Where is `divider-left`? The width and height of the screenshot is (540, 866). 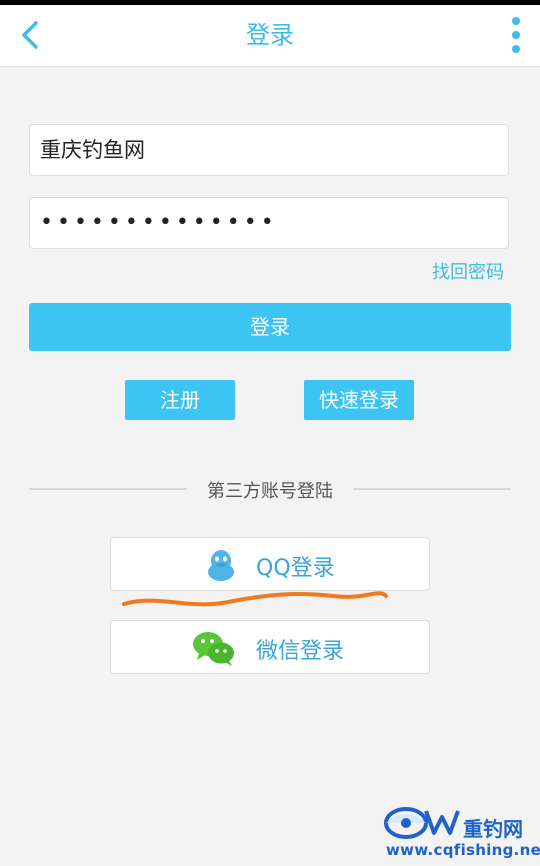
divider-left is located at coordinates (108, 489).